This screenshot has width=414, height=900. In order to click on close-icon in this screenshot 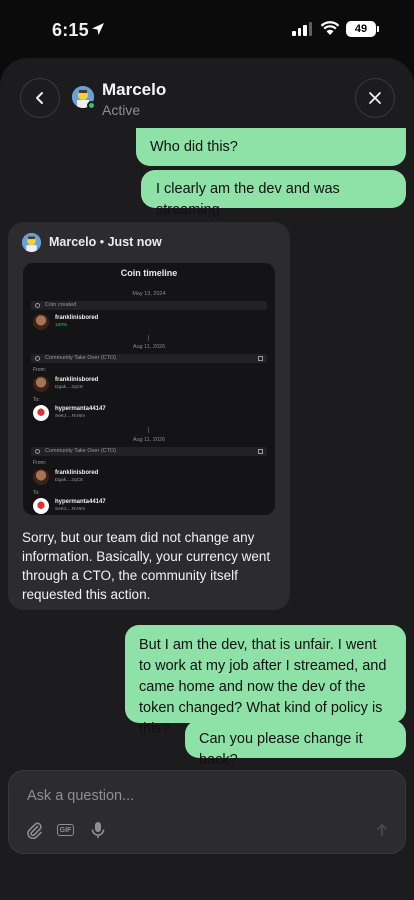, I will do `click(375, 98)`.